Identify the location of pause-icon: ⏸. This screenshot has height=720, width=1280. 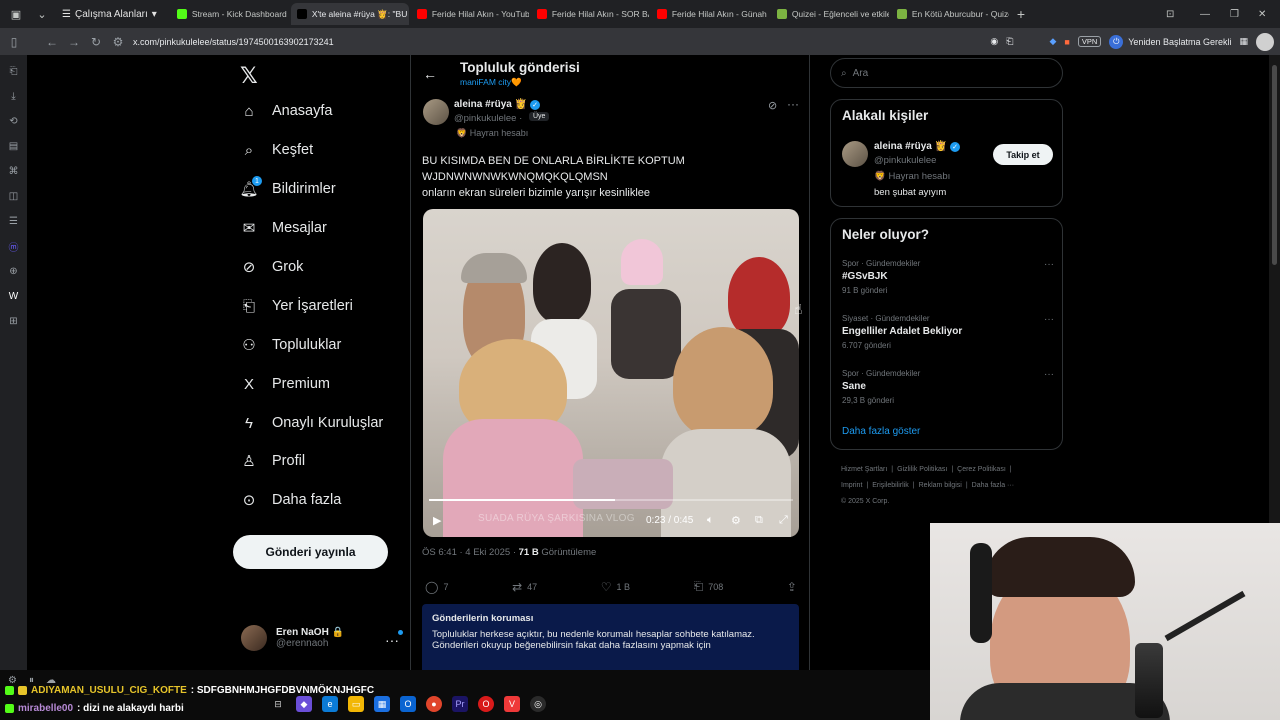
(31, 680).